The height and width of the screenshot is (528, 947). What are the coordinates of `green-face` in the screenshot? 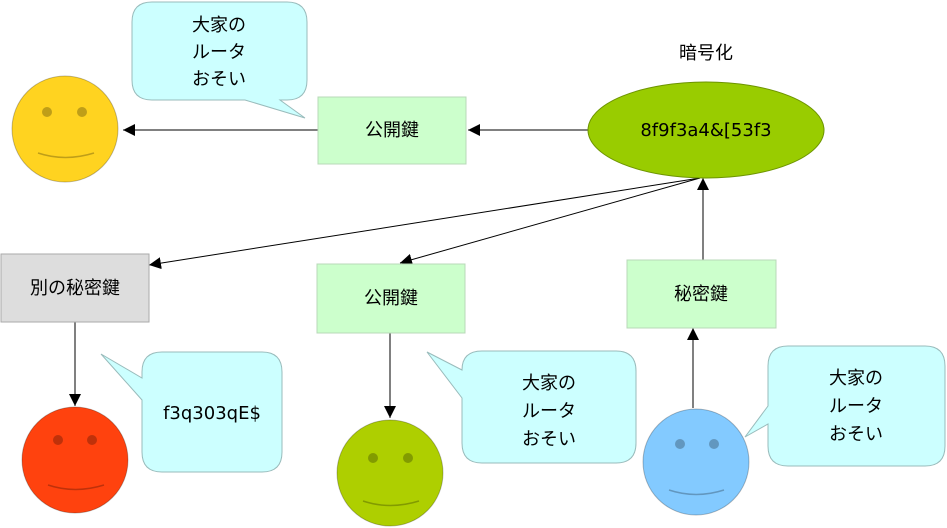 It's located at (390, 473).